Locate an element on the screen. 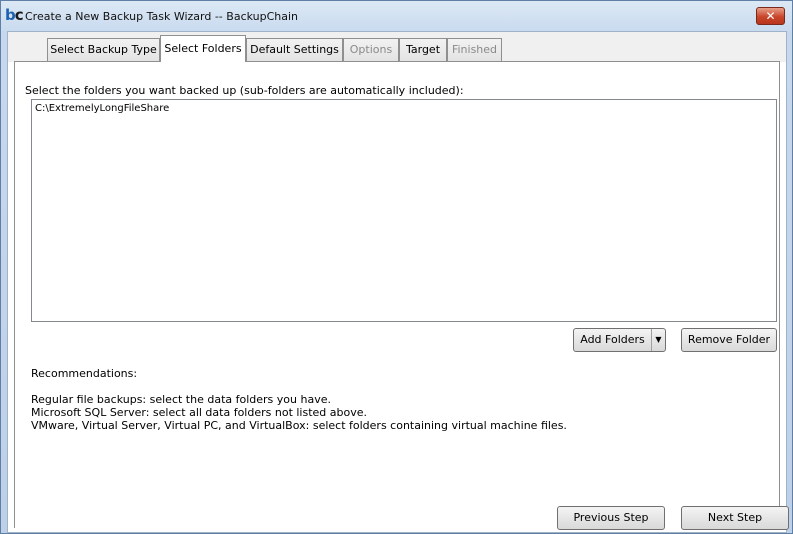 The width and height of the screenshot is (793, 534). next-step-button: Next Step is located at coordinates (735, 518).